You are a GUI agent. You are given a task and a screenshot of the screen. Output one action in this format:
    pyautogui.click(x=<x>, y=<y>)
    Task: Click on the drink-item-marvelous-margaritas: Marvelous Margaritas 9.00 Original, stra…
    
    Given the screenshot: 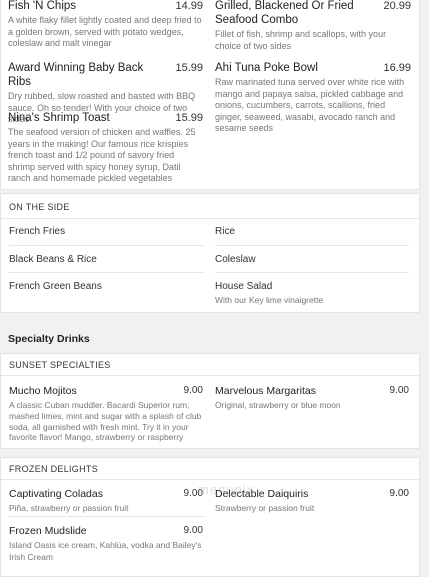 What is the action you would take?
    pyautogui.click(x=312, y=398)
    